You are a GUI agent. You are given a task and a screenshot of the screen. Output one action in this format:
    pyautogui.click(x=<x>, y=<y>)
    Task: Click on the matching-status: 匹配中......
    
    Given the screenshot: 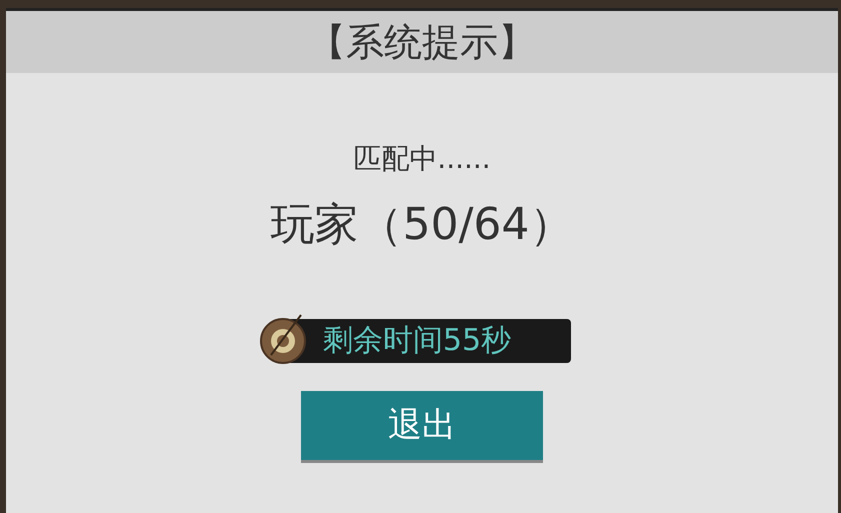 What is the action you would take?
    pyautogui.click(x=422, y=159)
    